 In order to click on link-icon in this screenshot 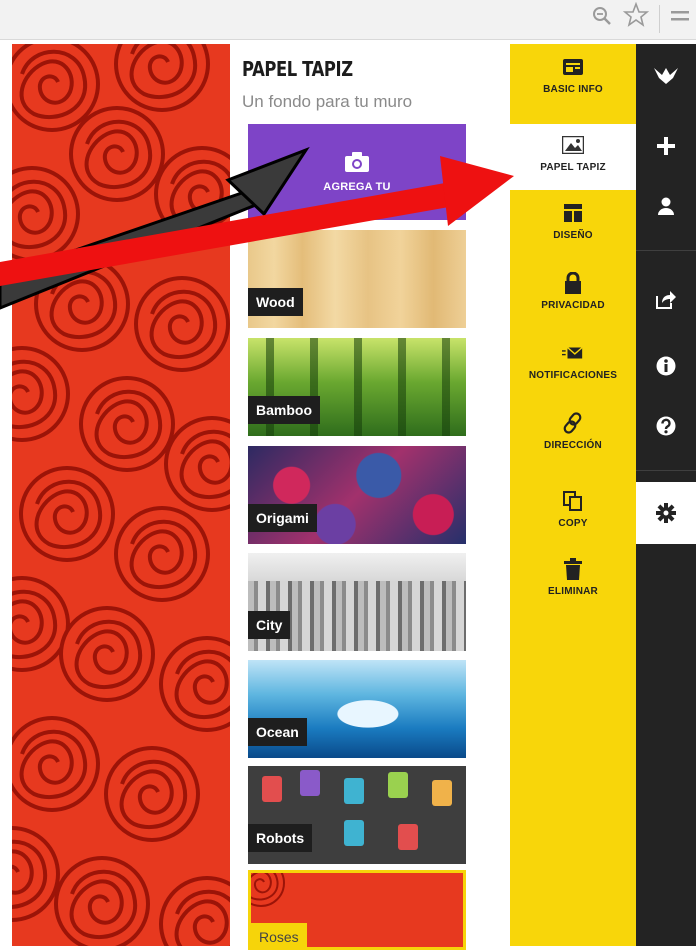, I will do `click(573, 423)`.